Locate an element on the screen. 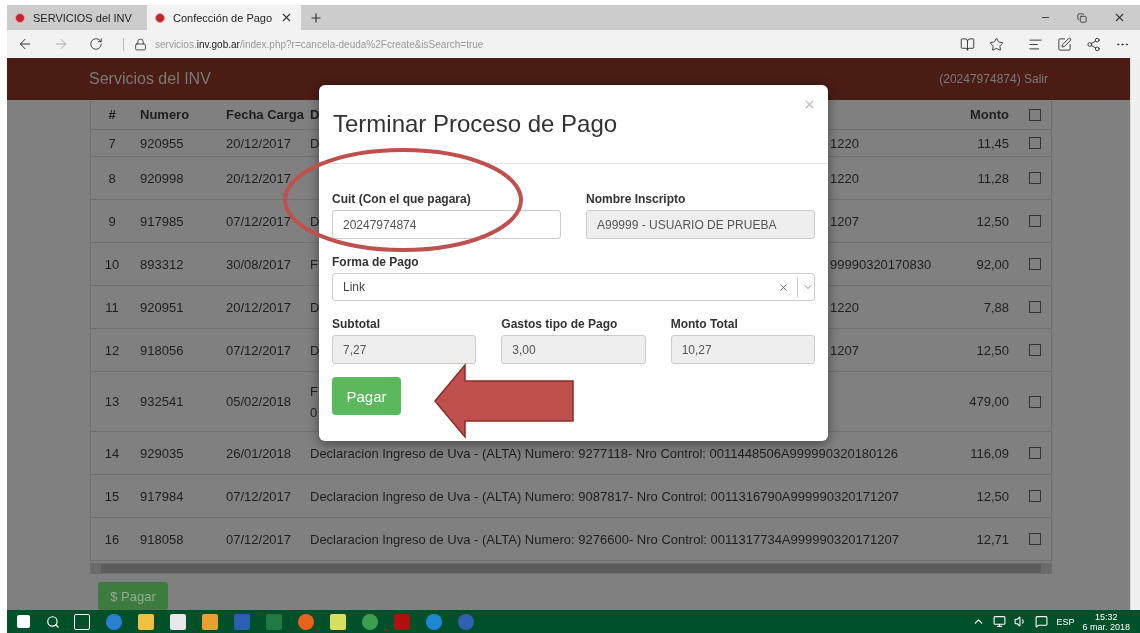  spreadsheet-icon is located at coordinates (274, 621).